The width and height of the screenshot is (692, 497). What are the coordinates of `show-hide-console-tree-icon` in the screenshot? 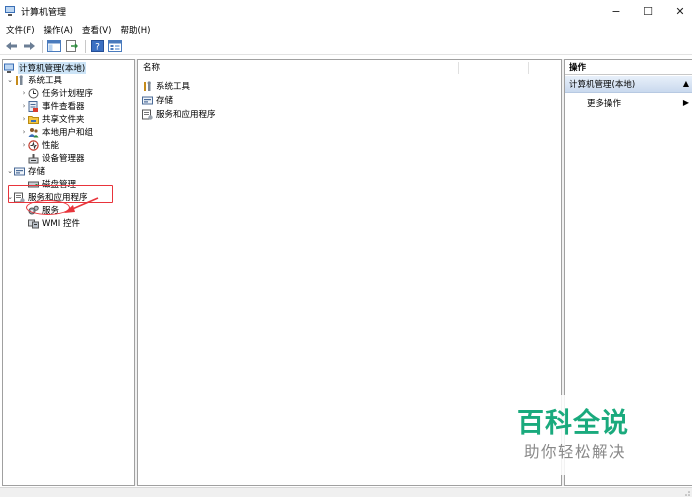 It's located at (54, 46).